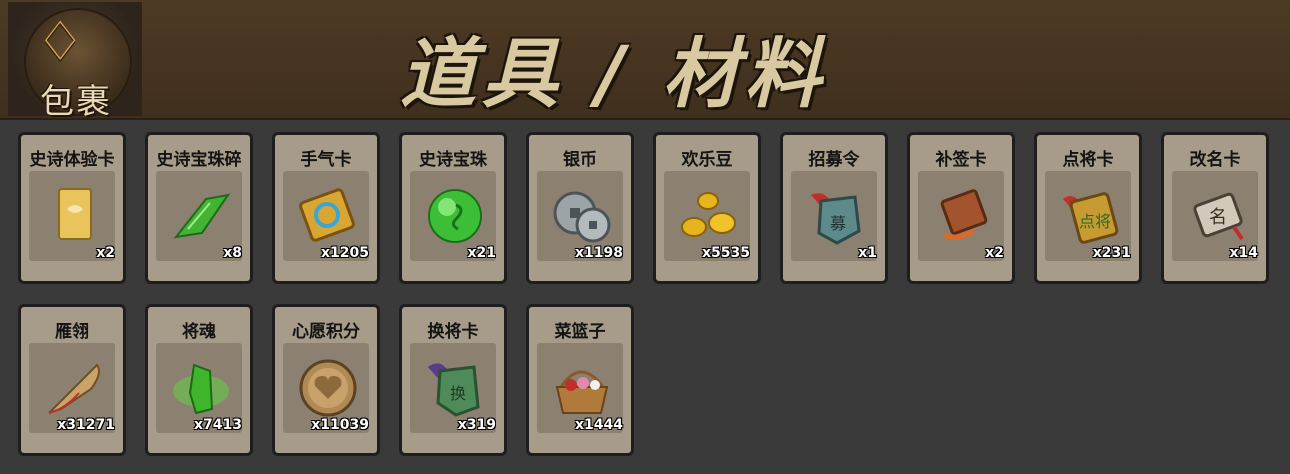  I want to click on item-count: x8, so click(232, 253).